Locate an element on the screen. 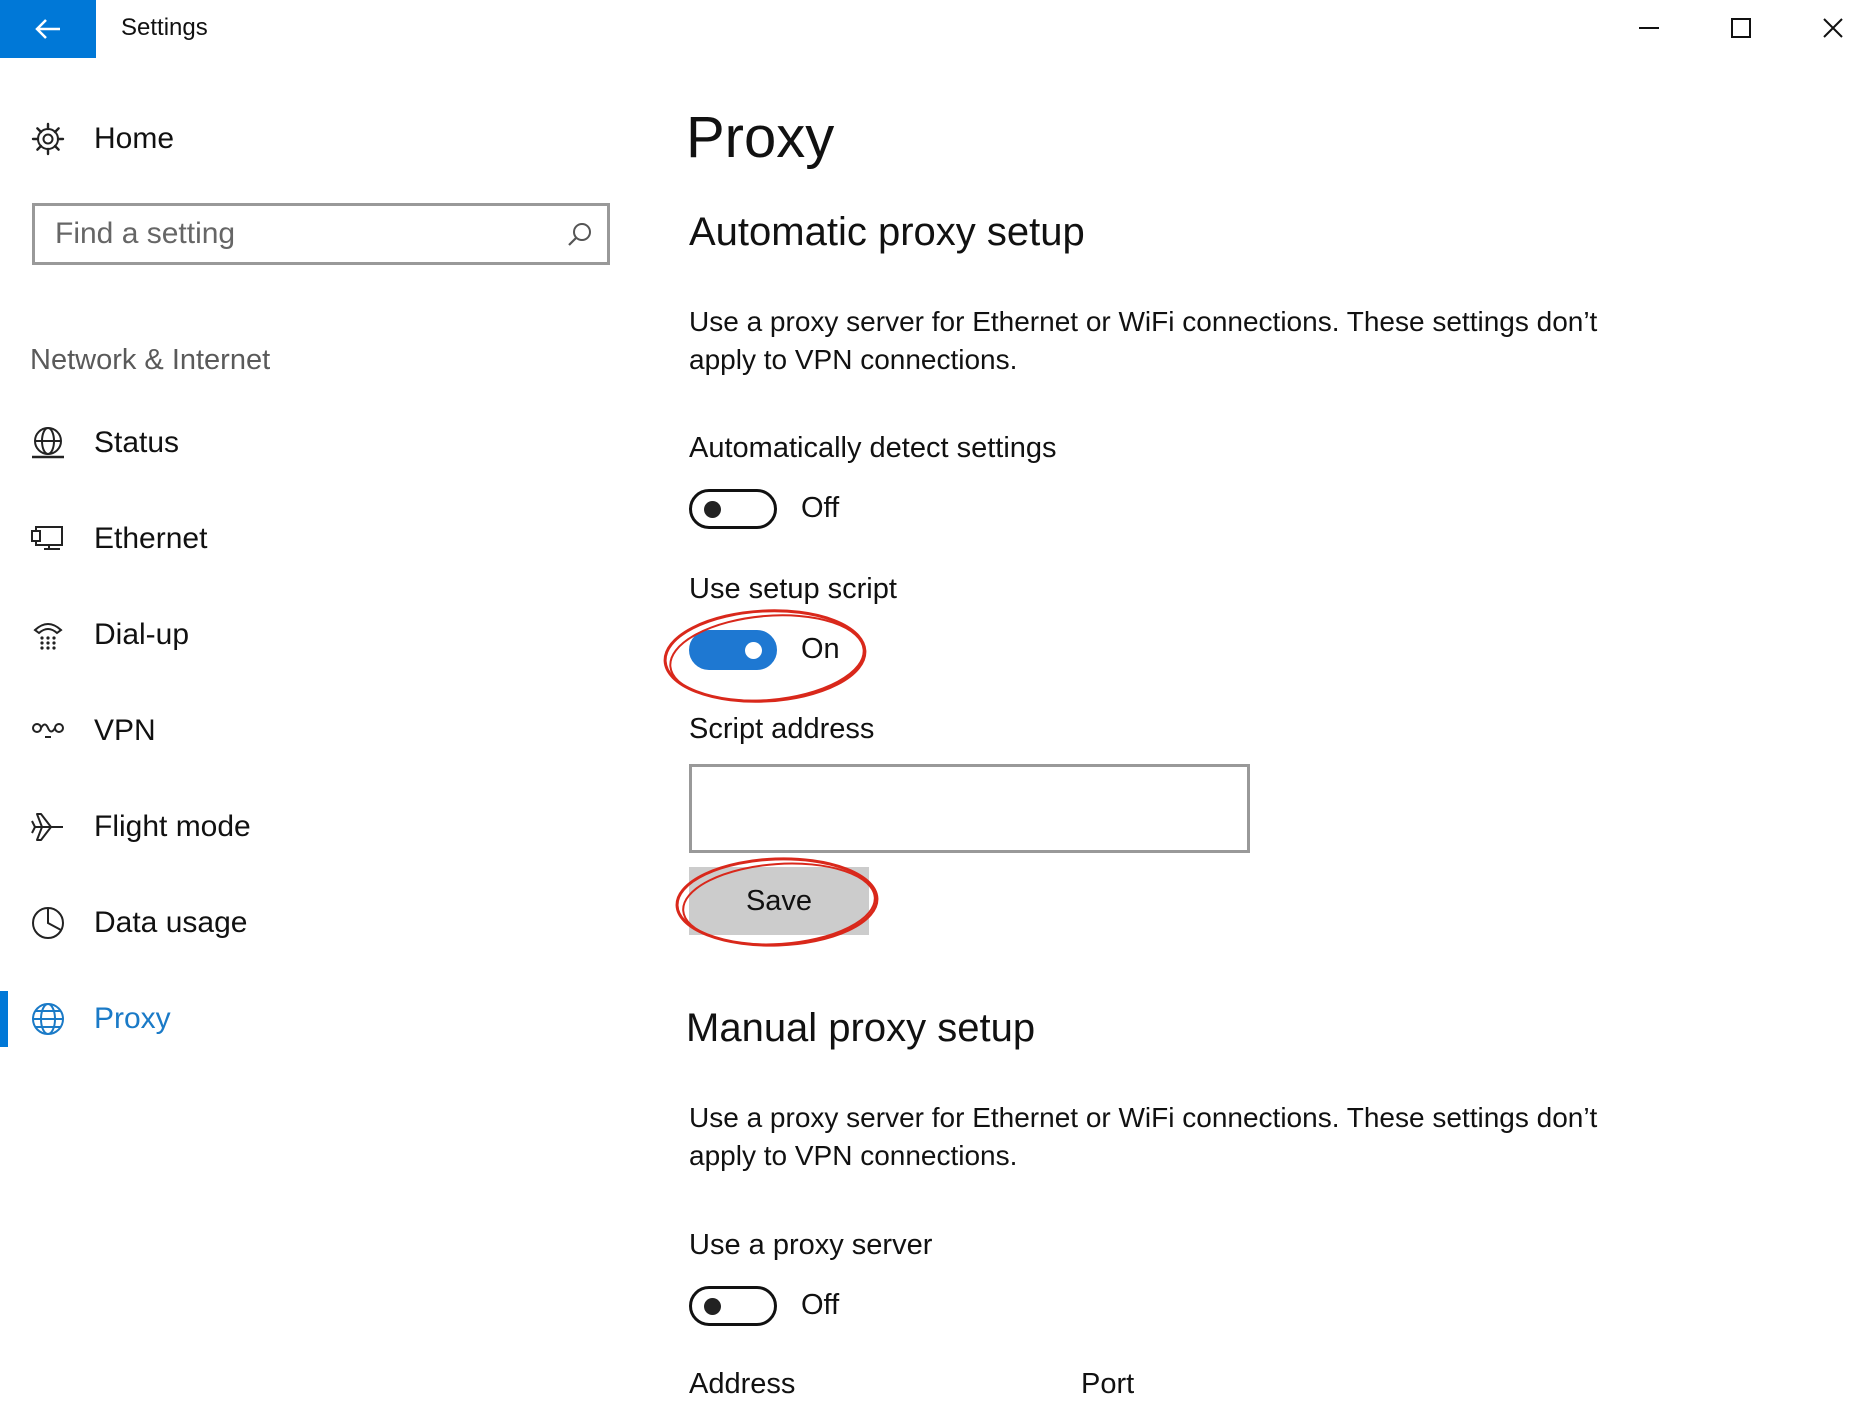  sidebar-item-ethernet: Ethernet is located at coordinates (320, 539).